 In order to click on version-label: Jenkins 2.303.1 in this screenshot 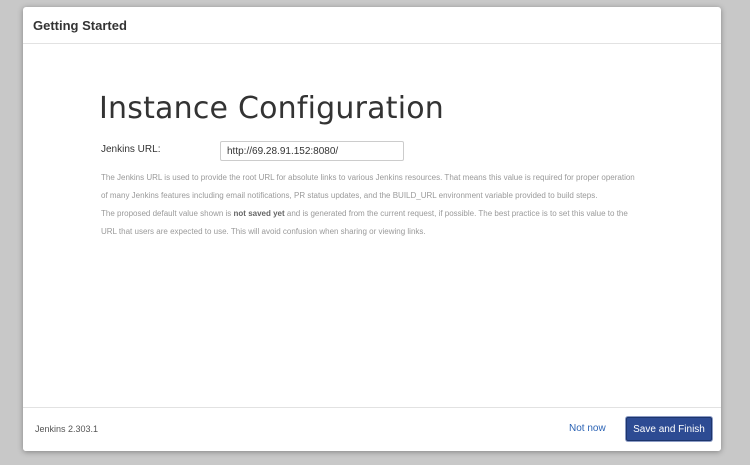, I will do `click(67, 429)`.